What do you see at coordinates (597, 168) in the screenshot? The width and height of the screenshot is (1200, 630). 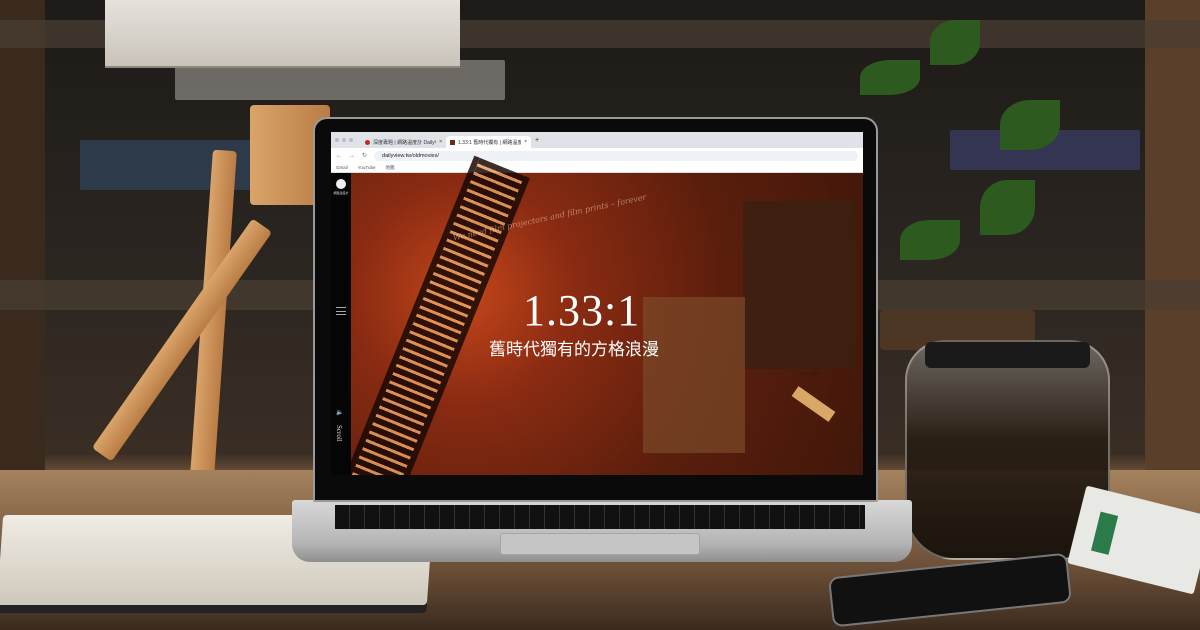 I see `bookmarks-bar: Gmail YouTube 地圖` at bounding box center [597, 168].